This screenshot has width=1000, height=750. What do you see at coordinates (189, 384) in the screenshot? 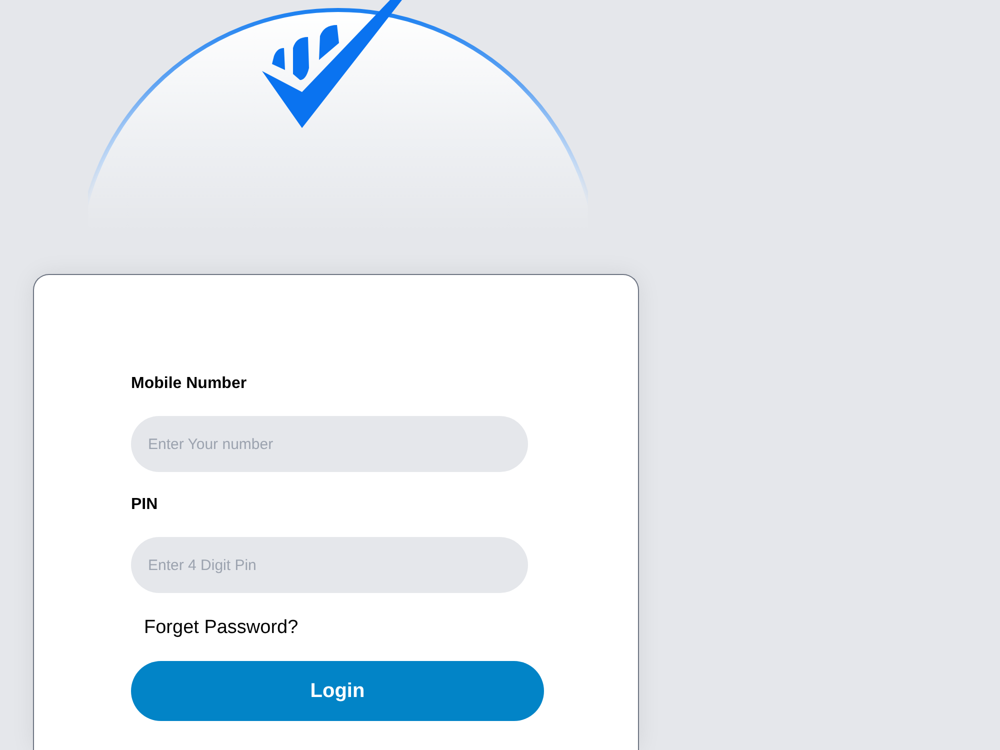
I see `field-label: Mobile Number` at bounding box center [189, 384].